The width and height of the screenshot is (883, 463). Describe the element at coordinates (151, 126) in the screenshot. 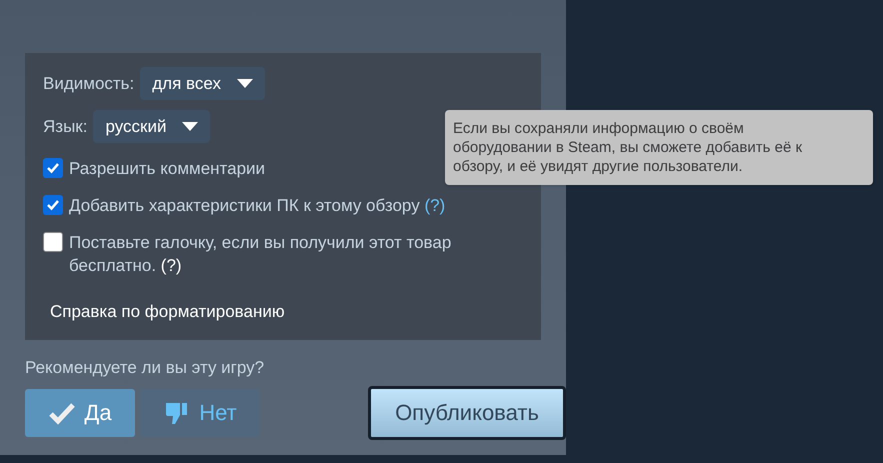

I see `language-dropdown: русский` at that location.